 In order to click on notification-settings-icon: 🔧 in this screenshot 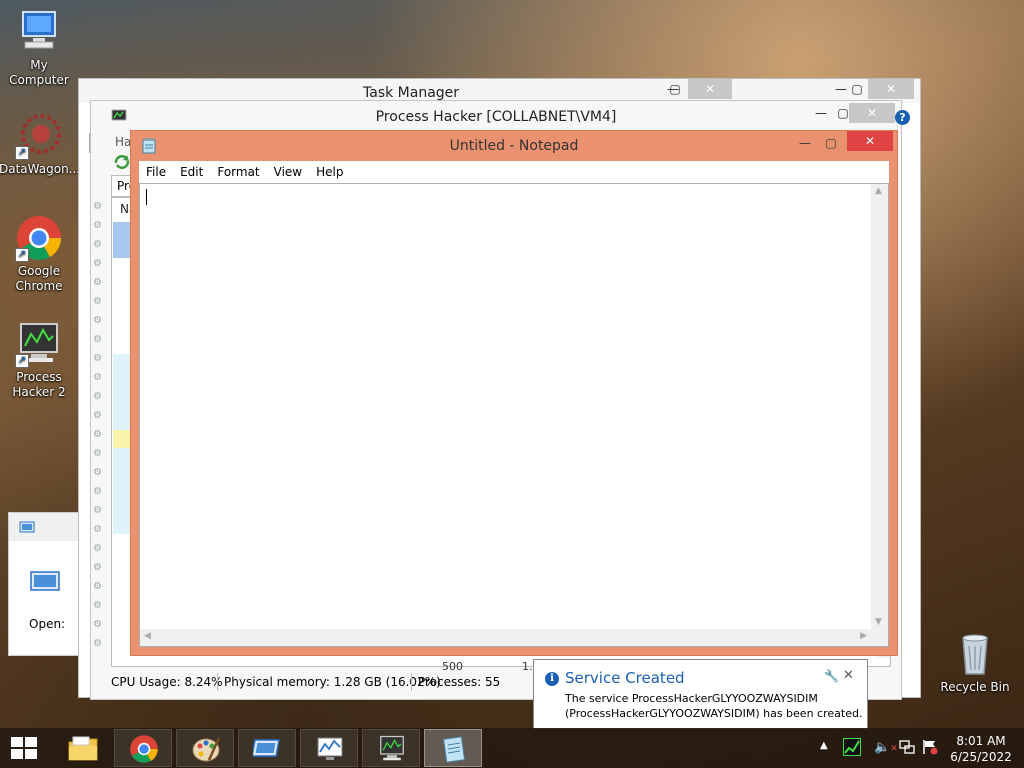, I will do `click(831, 676)`.